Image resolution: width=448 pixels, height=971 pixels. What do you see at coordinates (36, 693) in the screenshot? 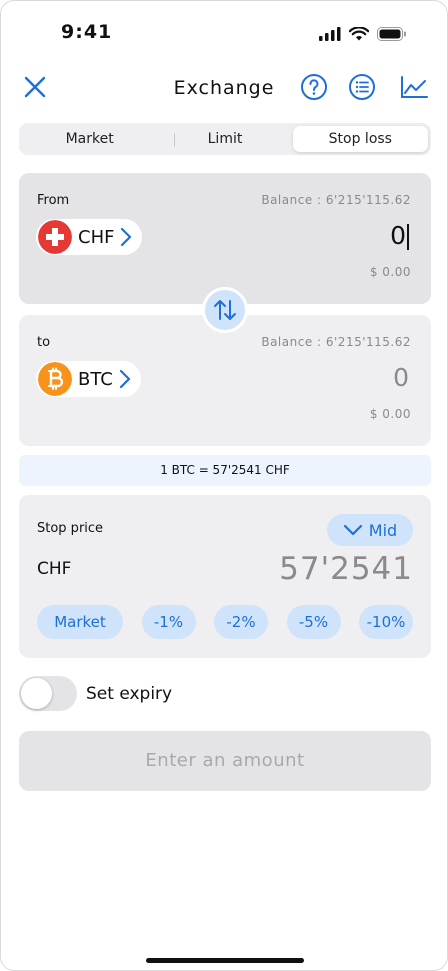
I see `toggle-knob` at bounding box center [36, 693].